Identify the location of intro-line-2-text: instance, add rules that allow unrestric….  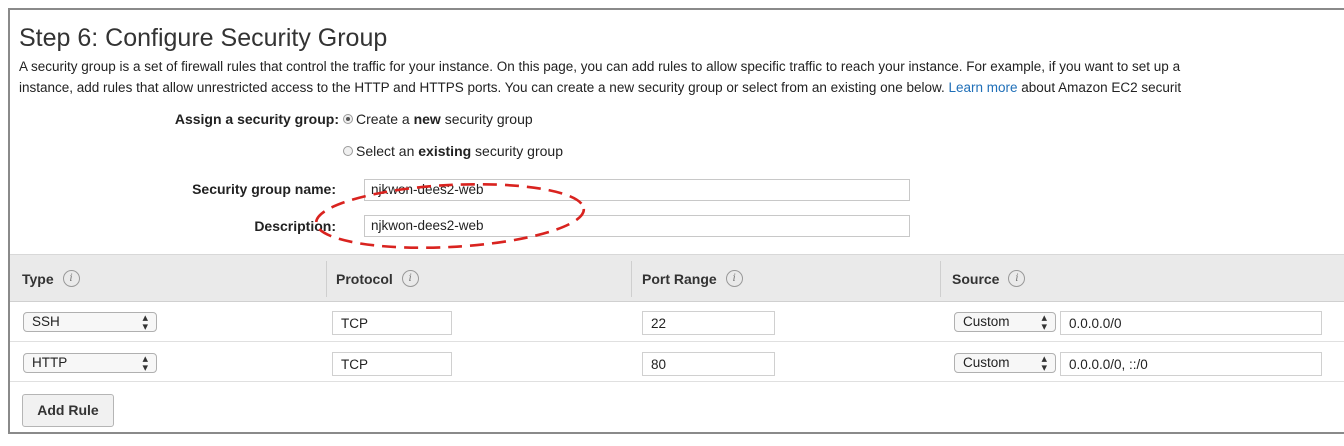
(484, 87).